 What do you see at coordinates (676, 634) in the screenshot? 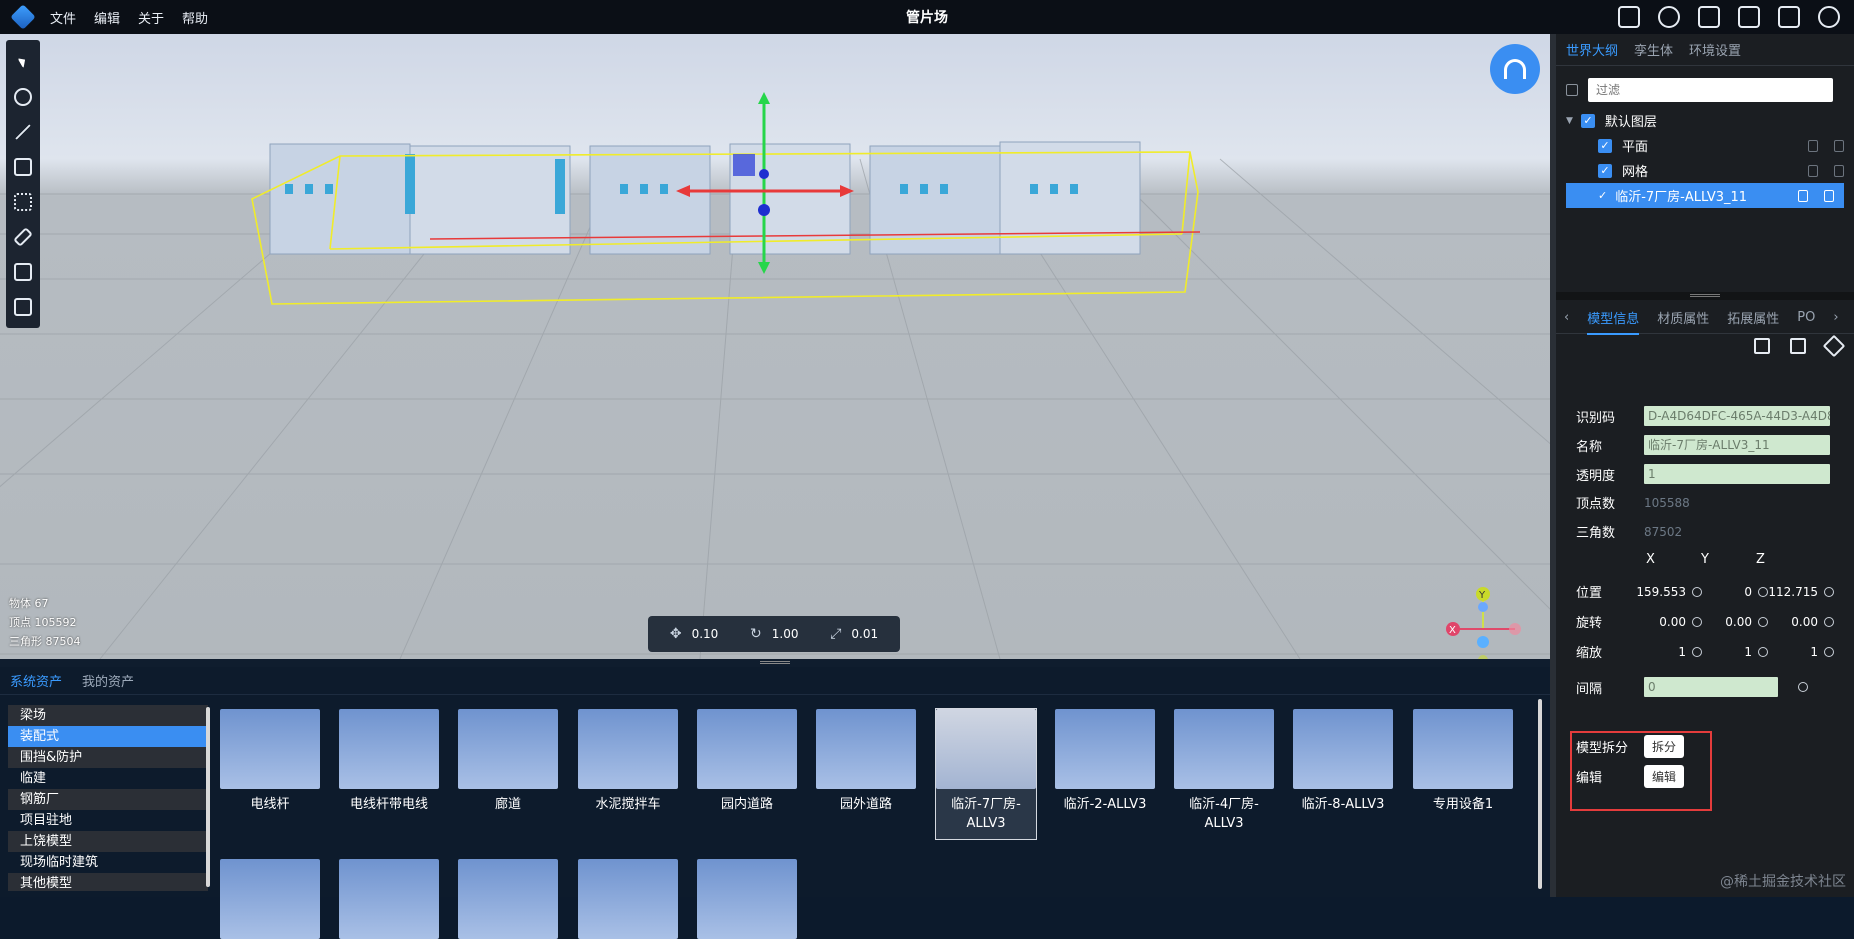
I see `move-icon: ✥` at bounding box center [676, 634].